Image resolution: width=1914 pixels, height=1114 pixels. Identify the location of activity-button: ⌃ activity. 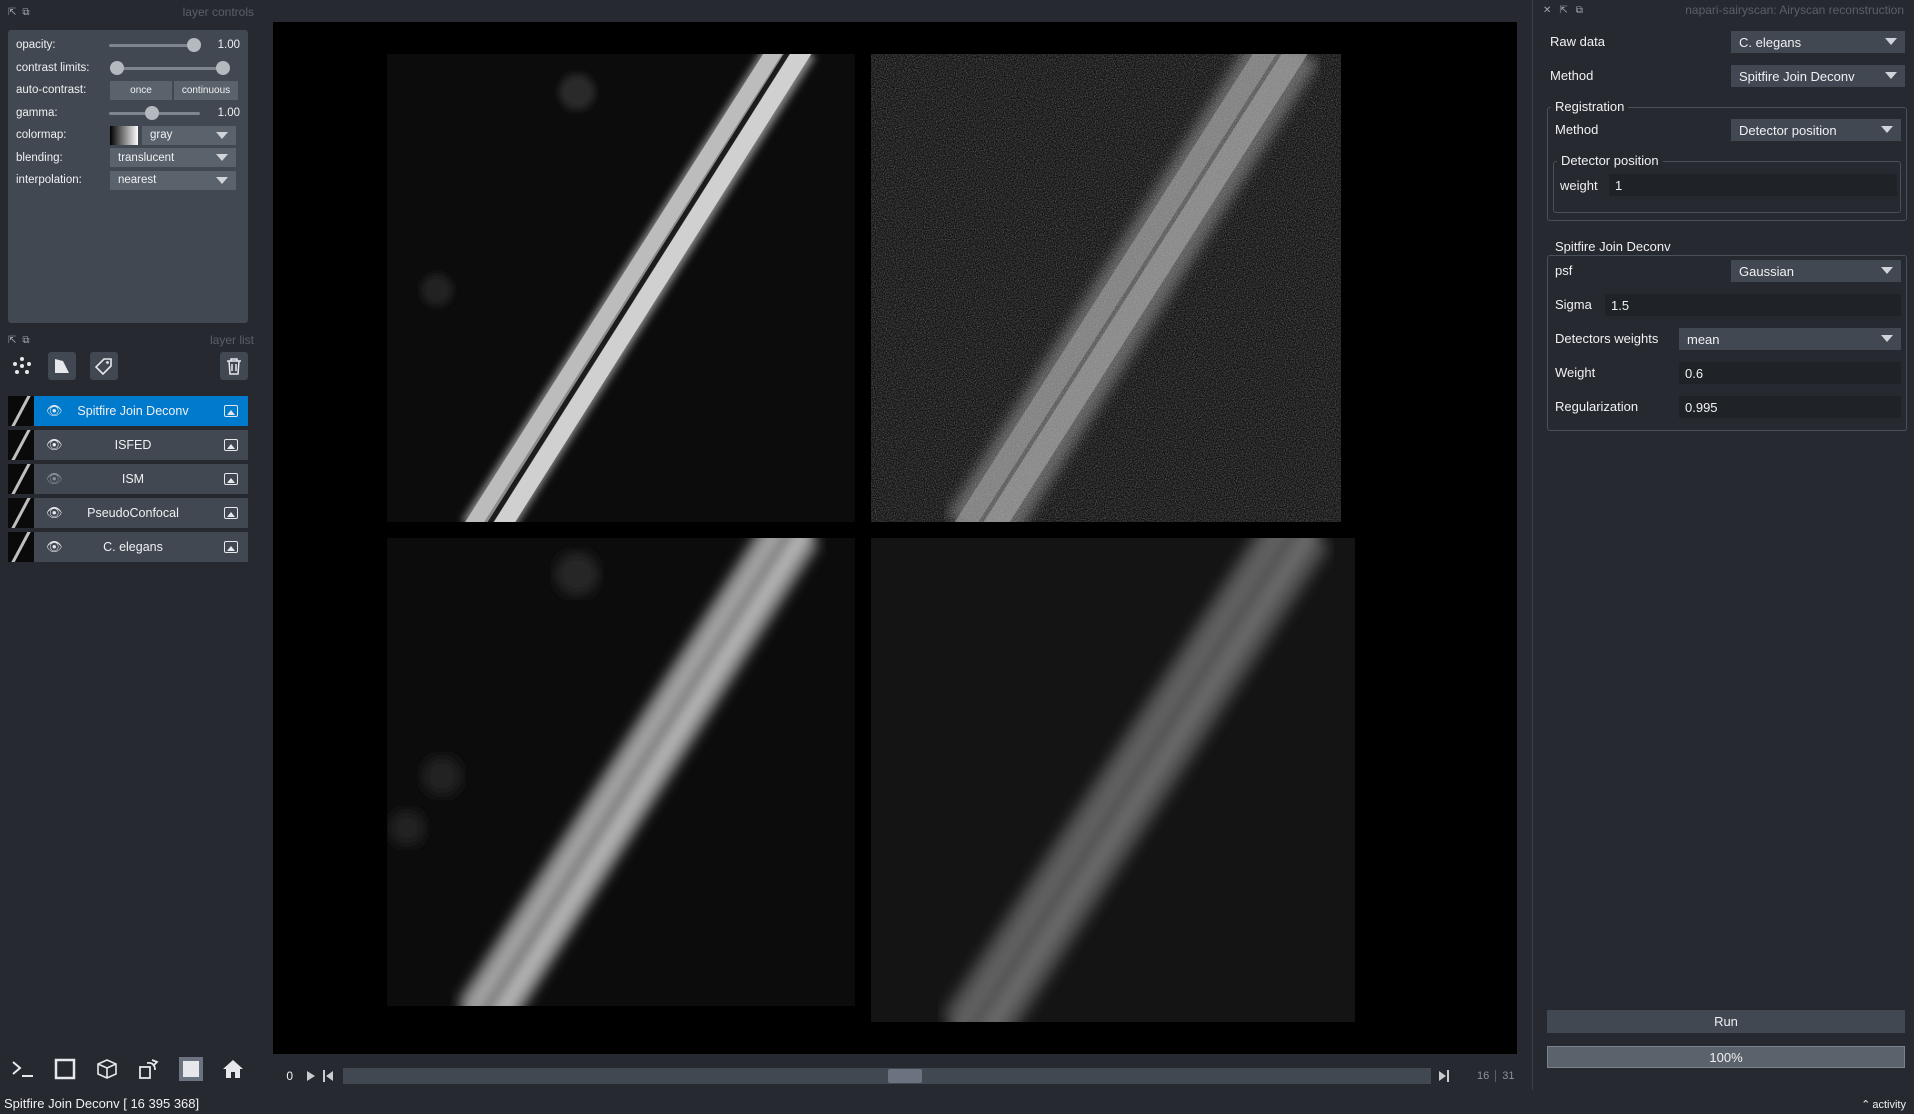
(1883, 1105).